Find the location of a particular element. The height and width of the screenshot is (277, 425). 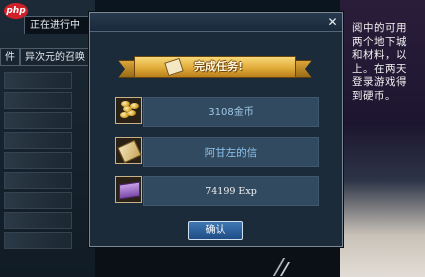

confirm-button: 确认 is located at coordinates (215, 230).